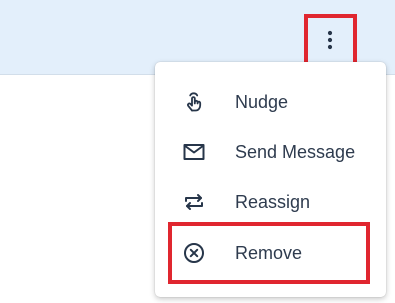  I want to click on hand-pointer-icon, so click(194, 102).